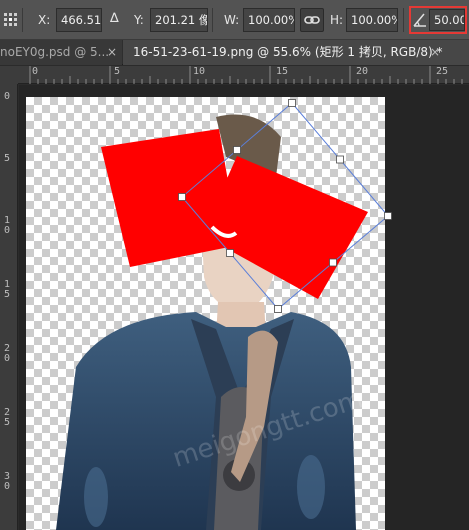 The height and width of the screenshot is (530, 469). What do you see at coordinates (268, 429) in the screenshot?
I see `watermark-text: meigongtt.com` at bounding box center [268, 429].